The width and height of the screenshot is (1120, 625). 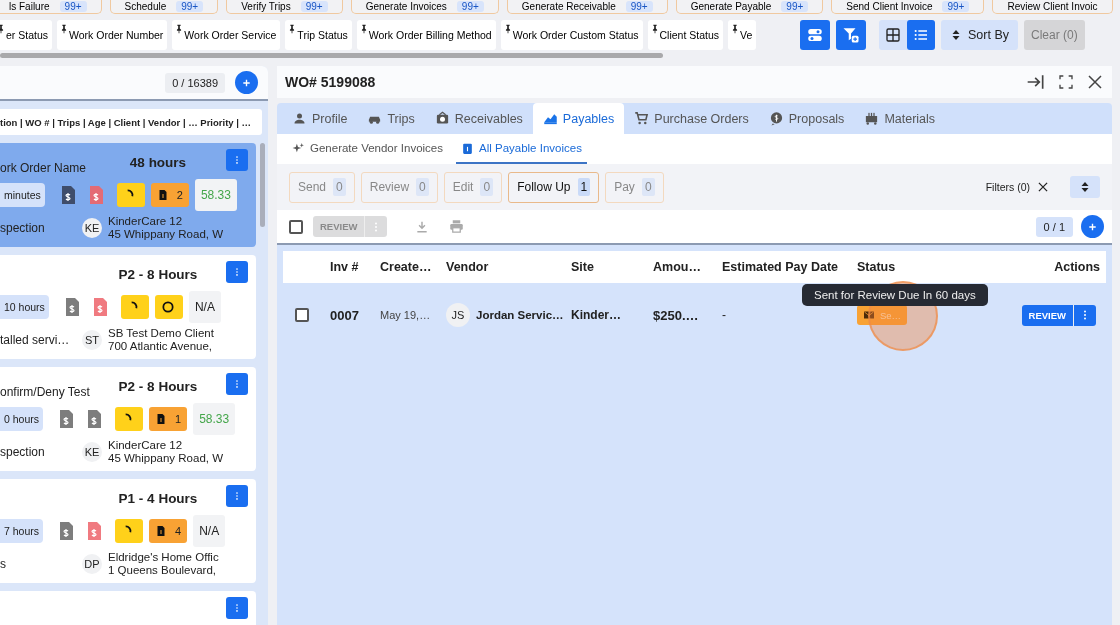 What do you see at coordinates (478, 118) in the screenshot?
I see `tab: Receivables` at bounding box center [478, 118].